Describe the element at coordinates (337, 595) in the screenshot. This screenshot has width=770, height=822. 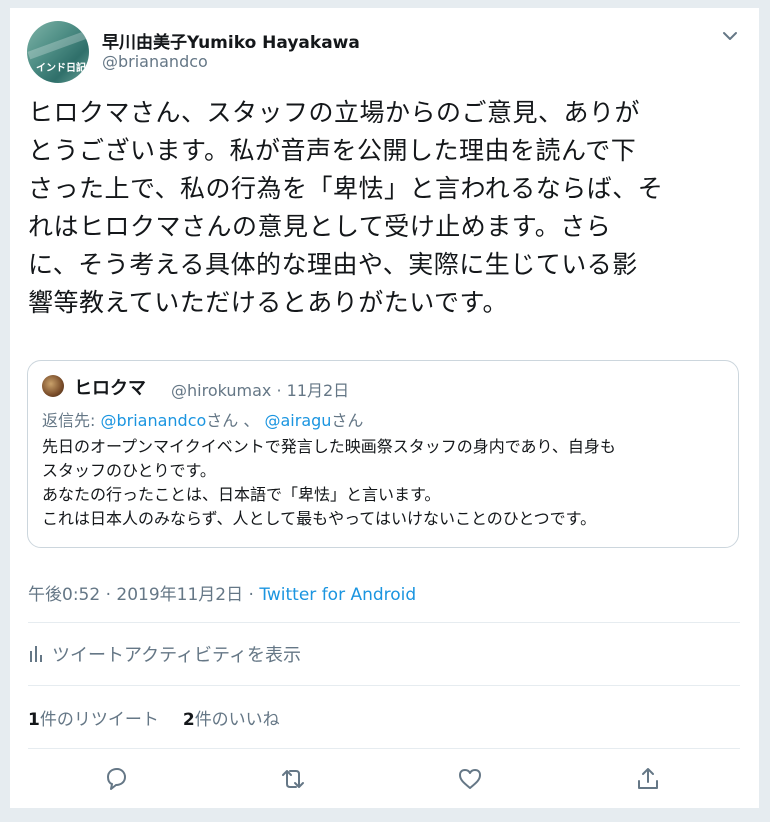
I see `source-link: Twitter for Android` at that location.